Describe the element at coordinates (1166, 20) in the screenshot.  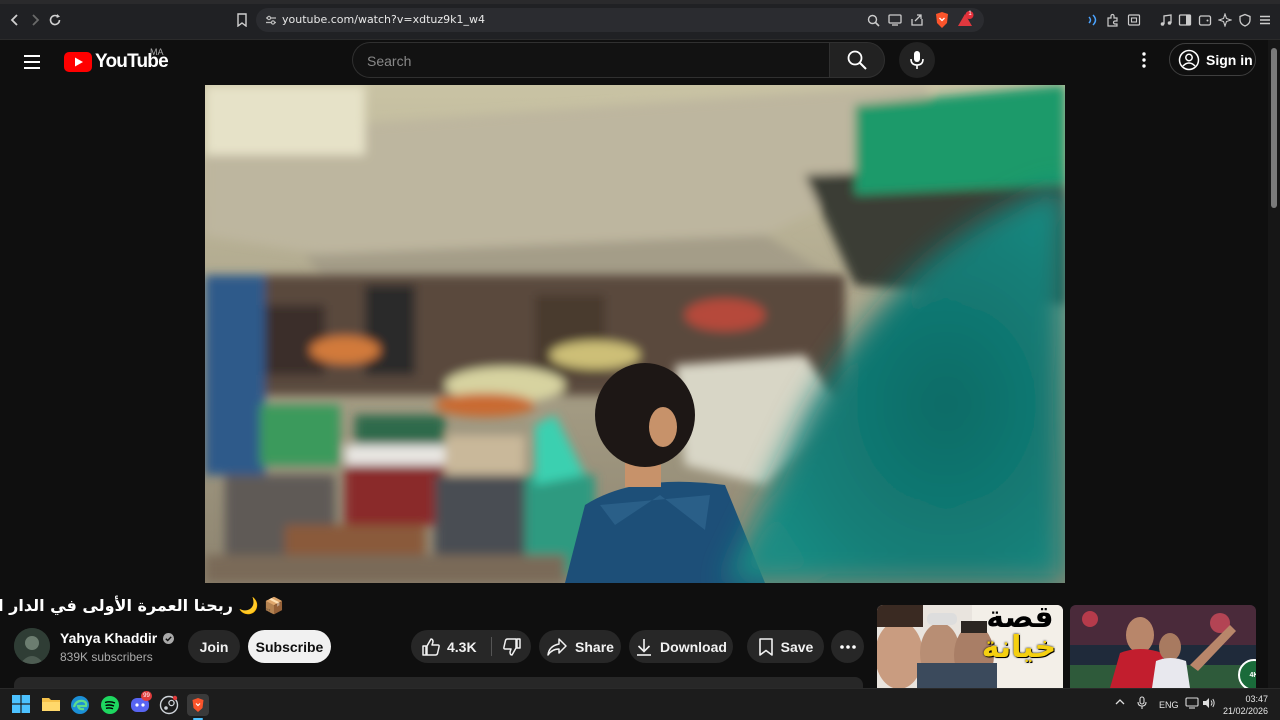
I see `media-icon` at that location.